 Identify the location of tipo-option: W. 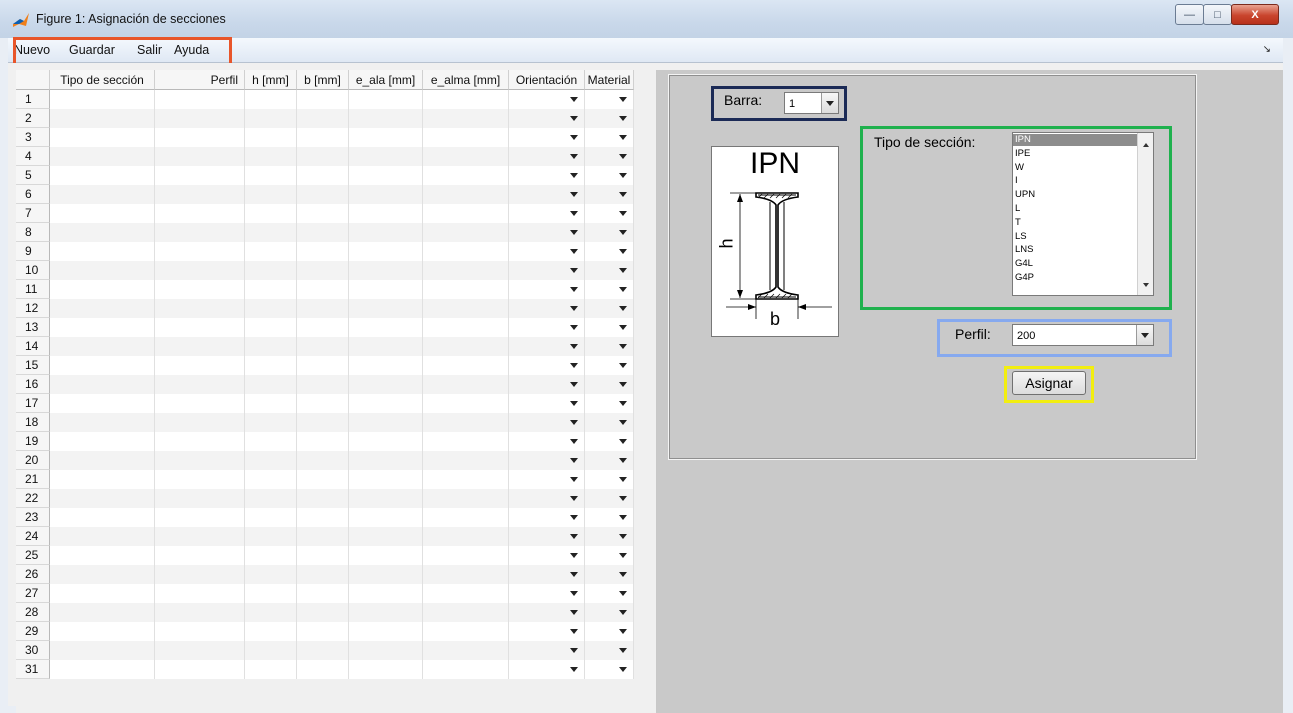
(1075, 168).